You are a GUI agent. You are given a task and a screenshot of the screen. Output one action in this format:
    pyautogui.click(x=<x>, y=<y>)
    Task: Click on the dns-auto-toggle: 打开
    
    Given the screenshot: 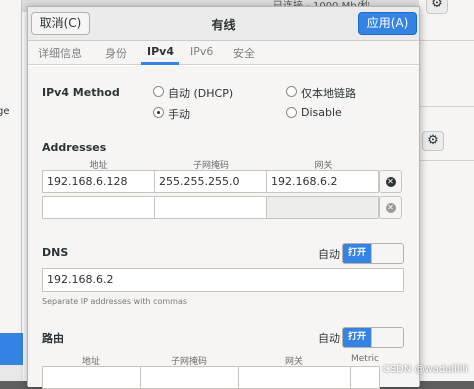 What is the action you would take?
    pyautogui.click(x=373, y=253)
    